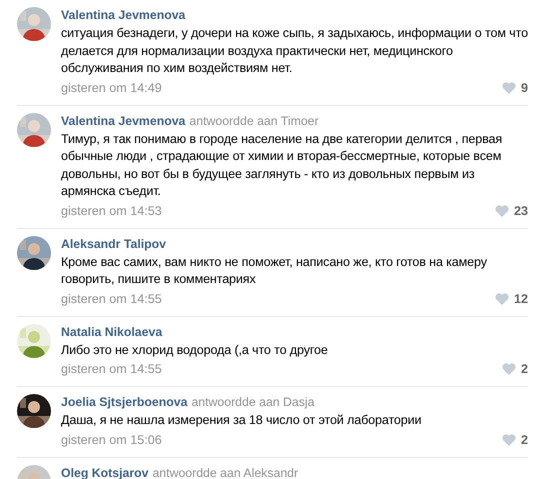  I want to click on comment-time: gisteren om 14:49, so click(111, 87).